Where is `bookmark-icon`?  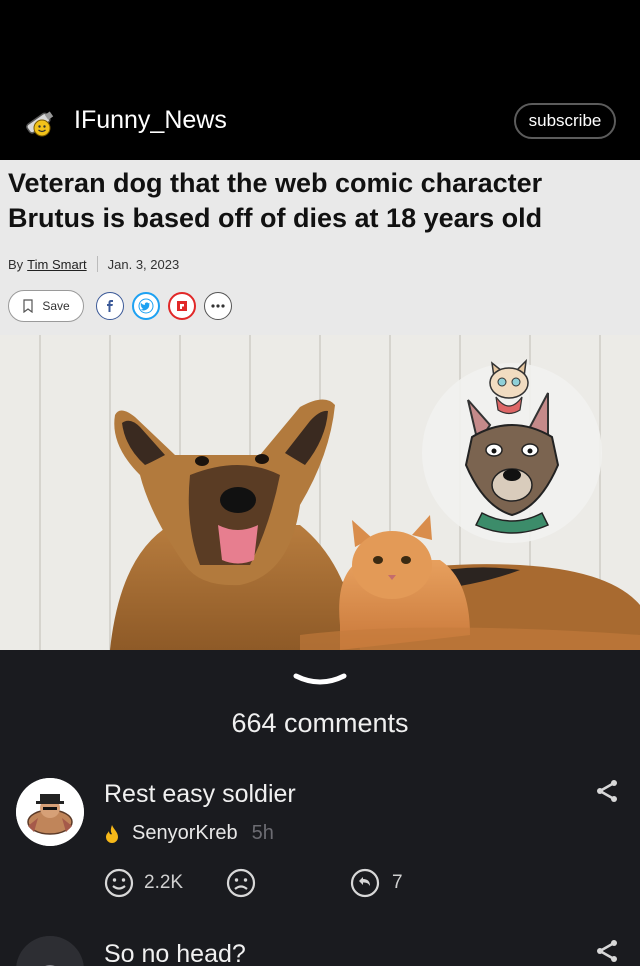
bookmark-icon is located at coordinates (28, 306).